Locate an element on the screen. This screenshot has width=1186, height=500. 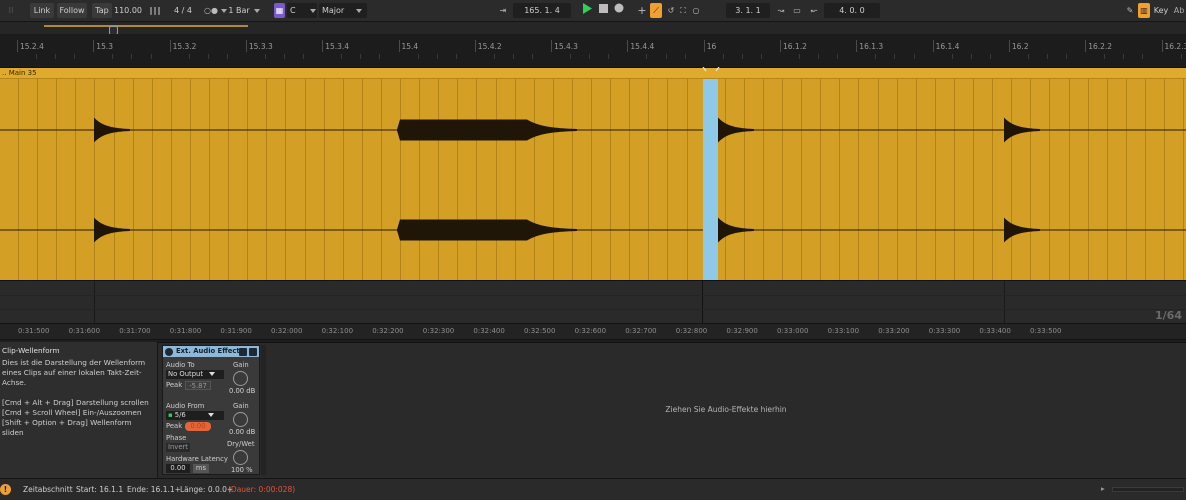
record-icon is located at coordinates (619, 8).